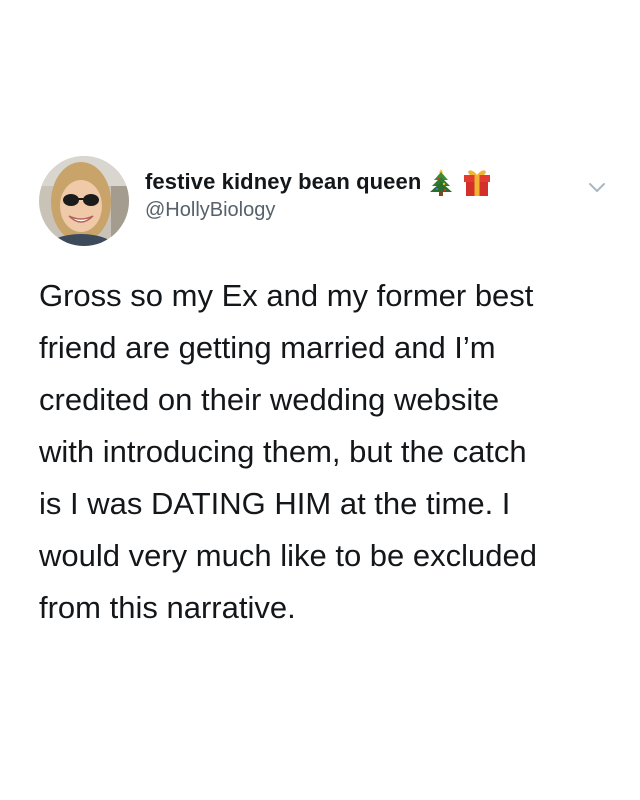 The width and height of the screenshot is (640, 800). I want to click on tweet-text-line: is I was DATING HIM at the time. I, so click(275, 503).